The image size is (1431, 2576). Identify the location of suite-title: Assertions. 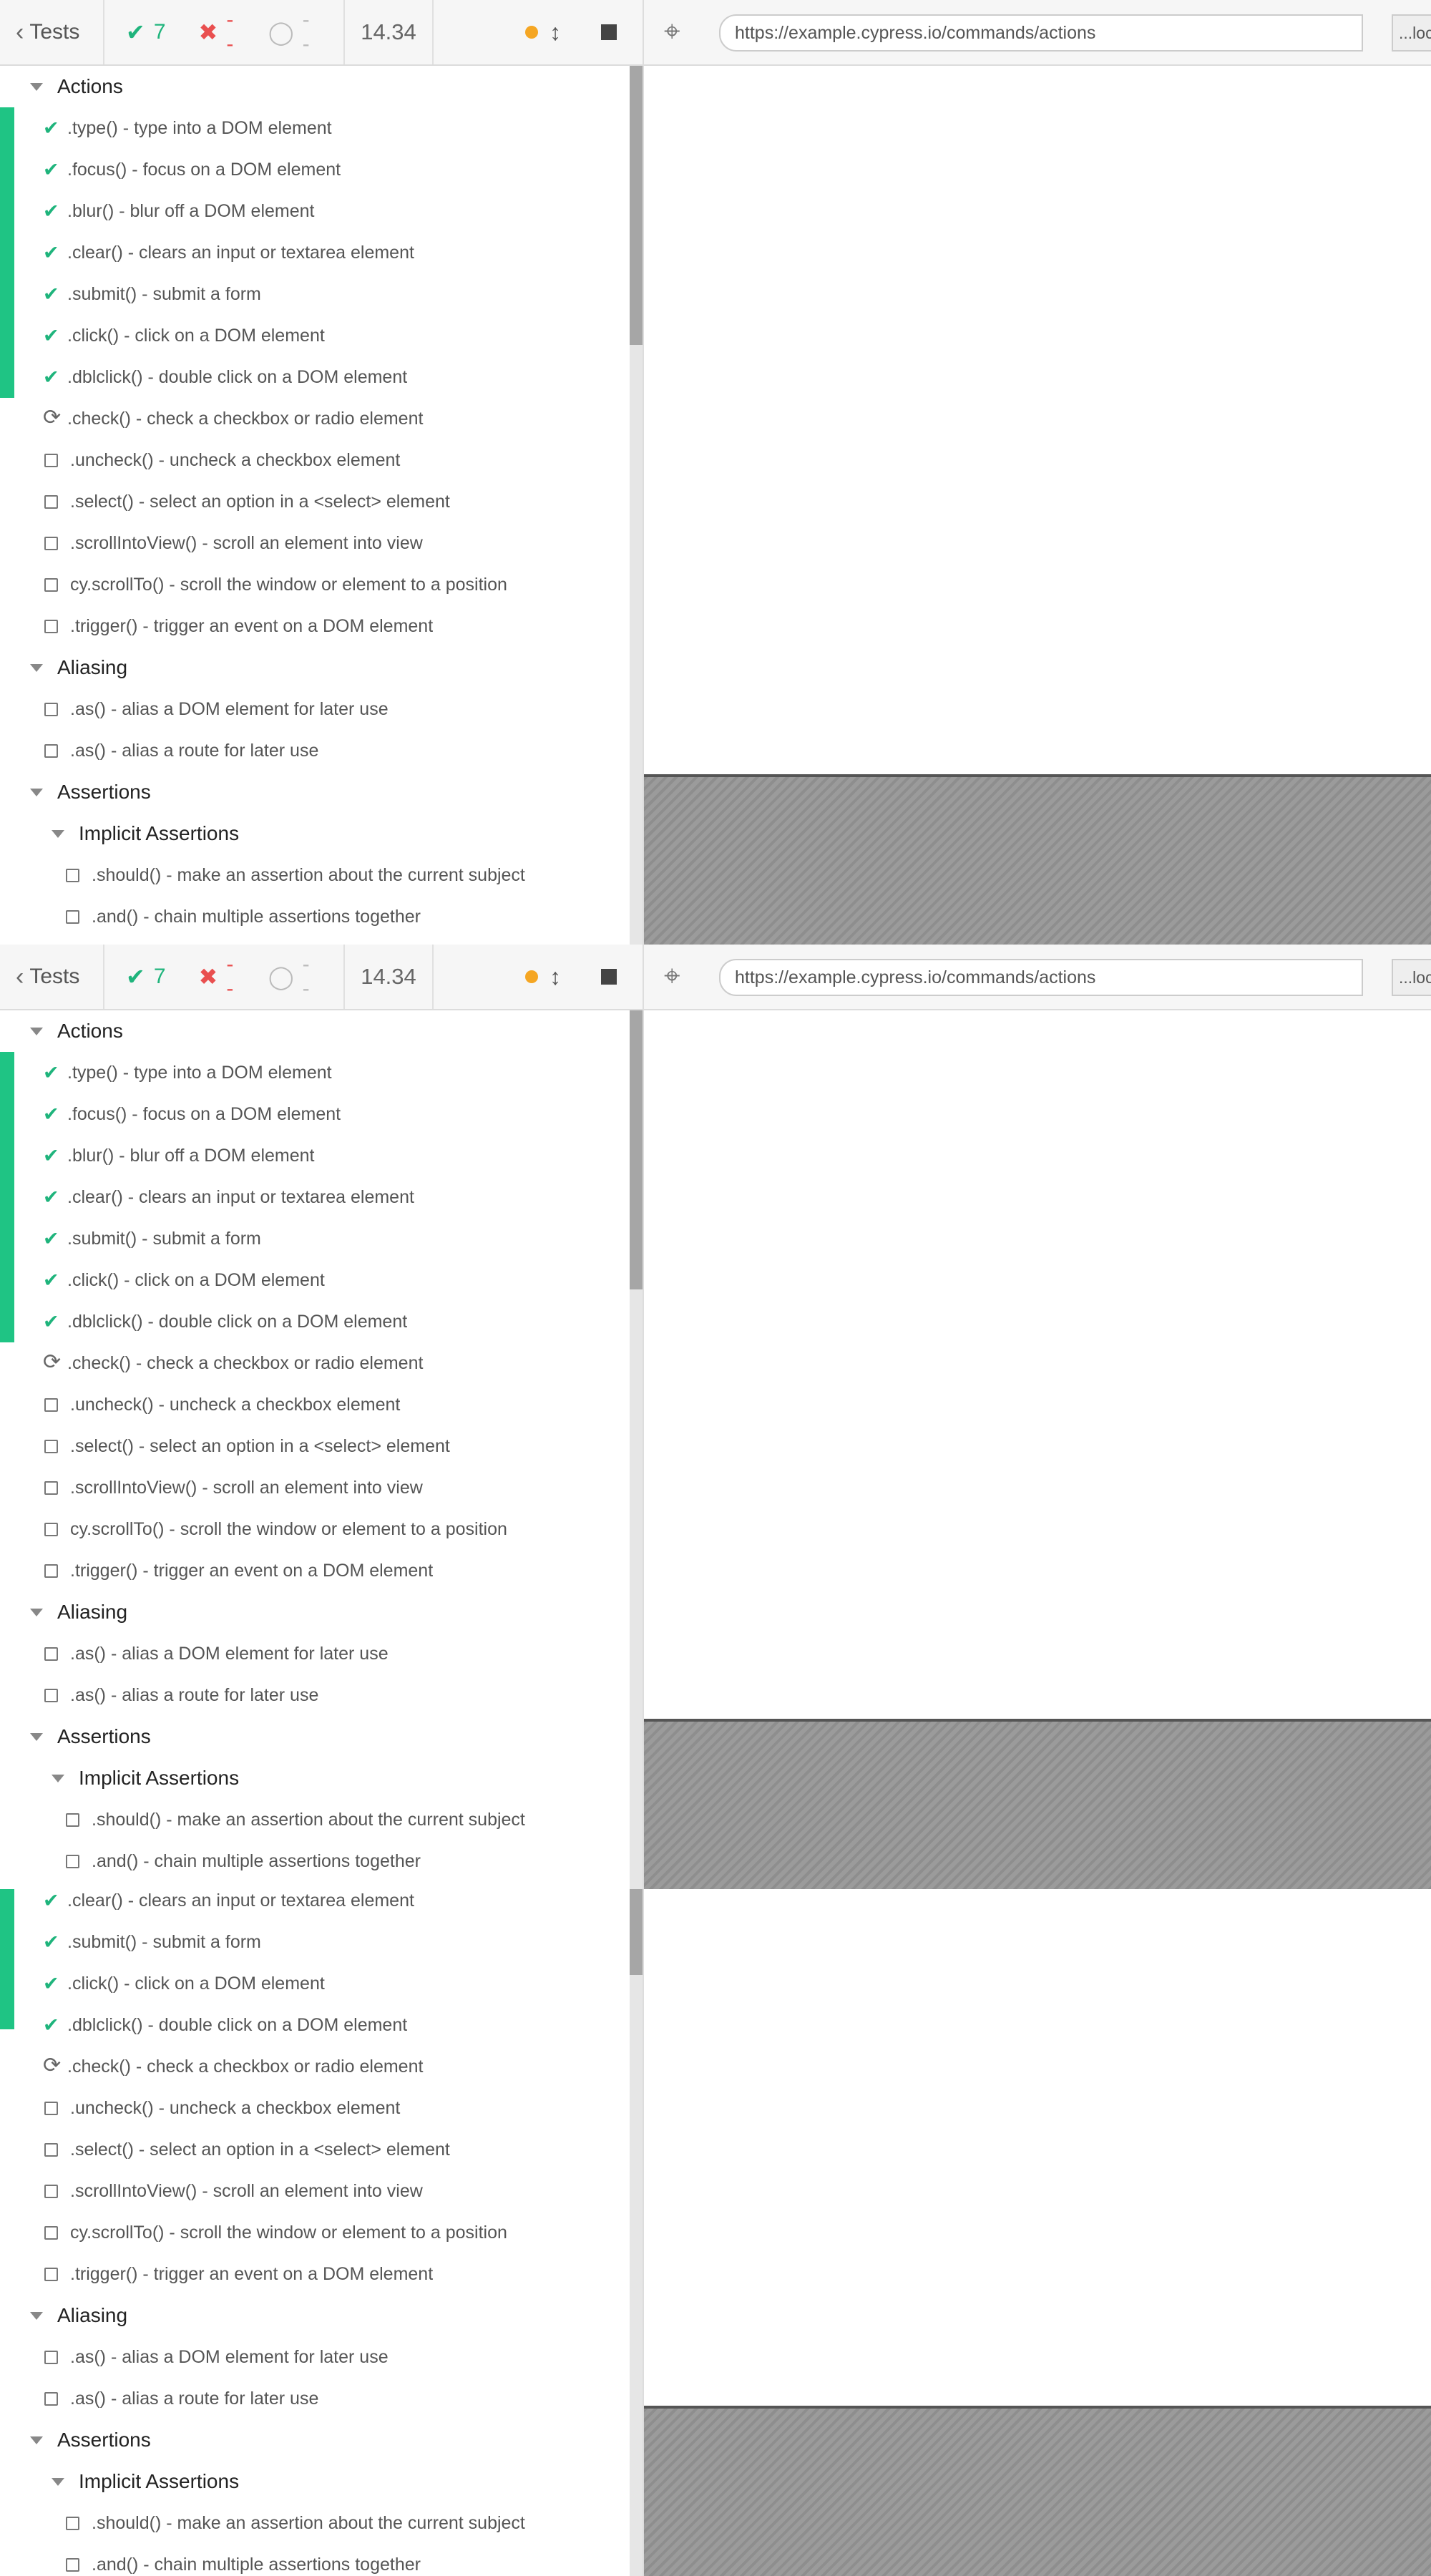
(104, 792).